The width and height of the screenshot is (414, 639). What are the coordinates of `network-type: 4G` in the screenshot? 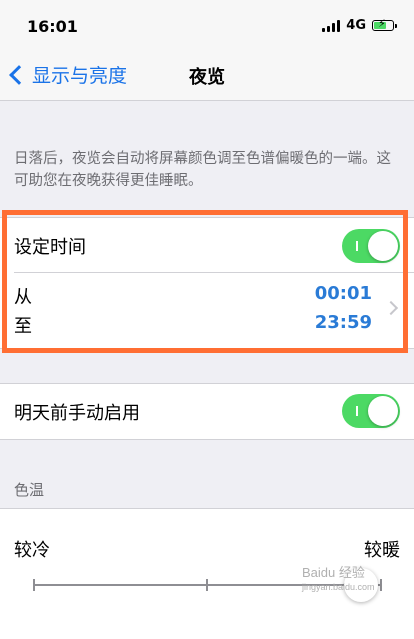 It's located at (356, 25).